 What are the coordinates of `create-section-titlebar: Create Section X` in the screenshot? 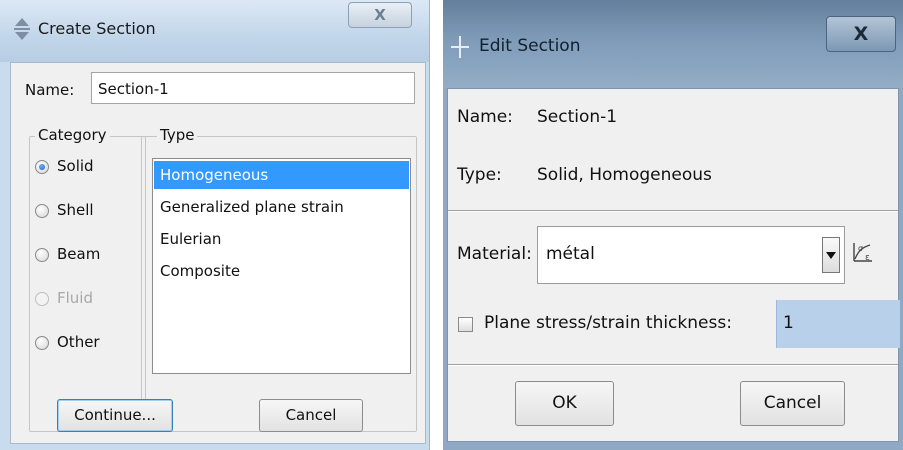 It's located at (214, 31).